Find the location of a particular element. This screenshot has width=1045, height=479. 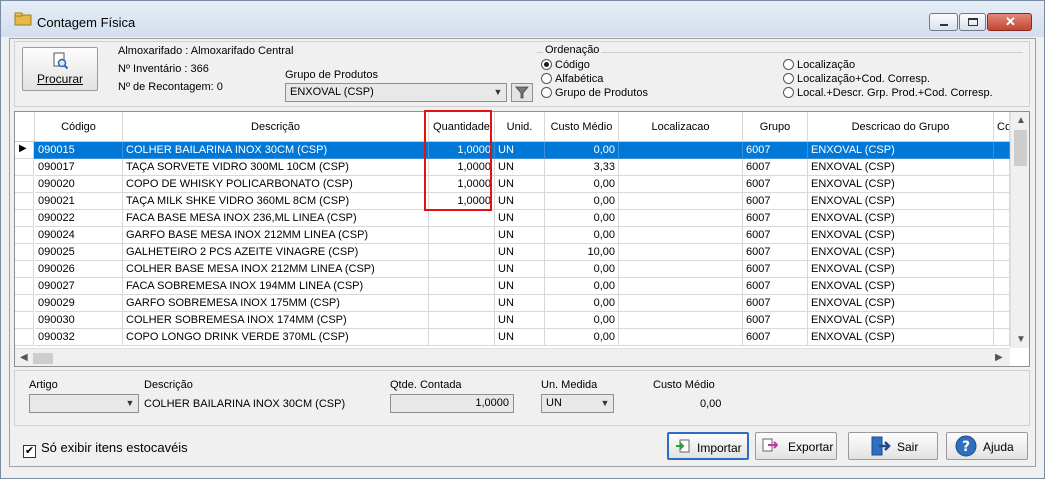

vertical-scroll-thumb is located at coordinates (1020, 148).